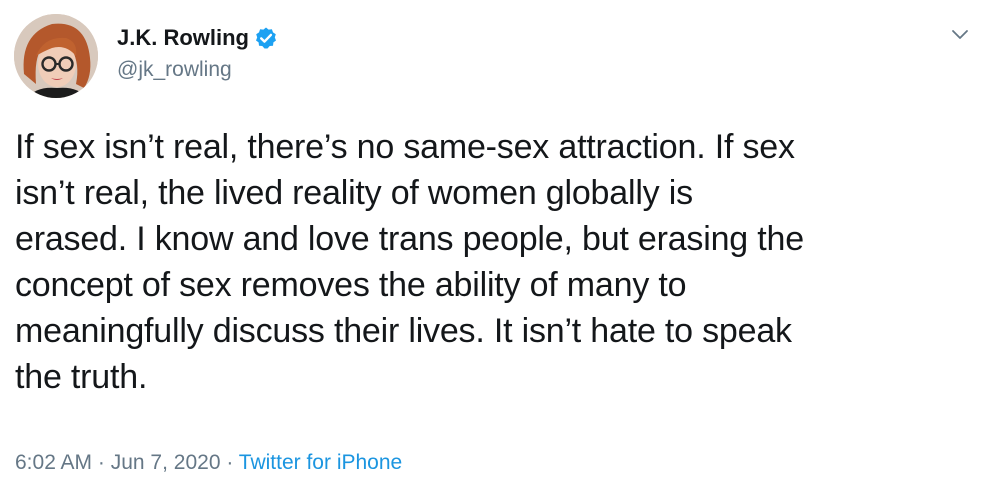 The image size is (993, 491). Describe the element at coordinates (266, 38) in the screenshot. I see `verified-badge-icon` at that location.